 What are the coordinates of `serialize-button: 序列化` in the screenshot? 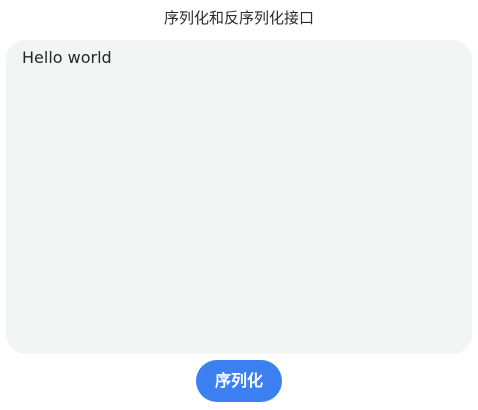 It's located at (239, 381).